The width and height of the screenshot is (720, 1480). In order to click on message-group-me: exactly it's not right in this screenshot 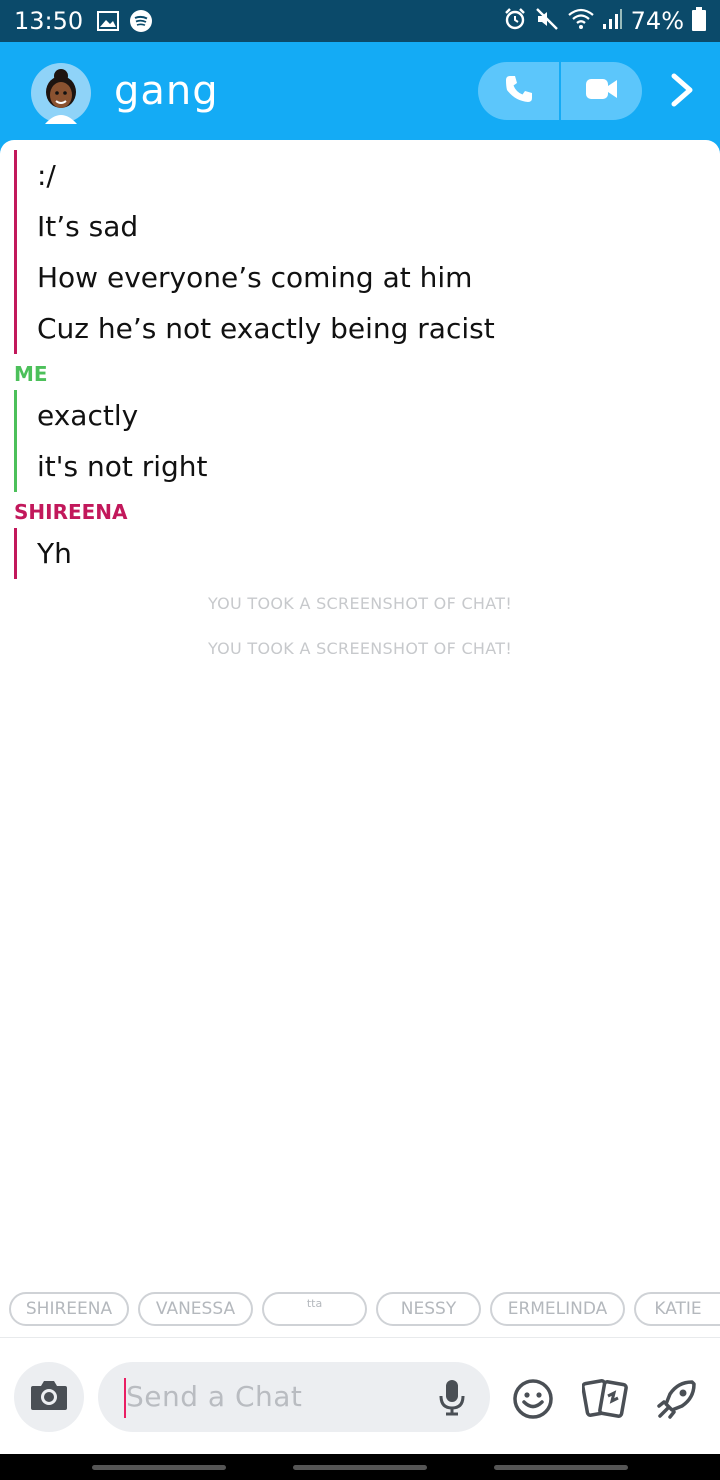, I will do `click(111, 441)`.